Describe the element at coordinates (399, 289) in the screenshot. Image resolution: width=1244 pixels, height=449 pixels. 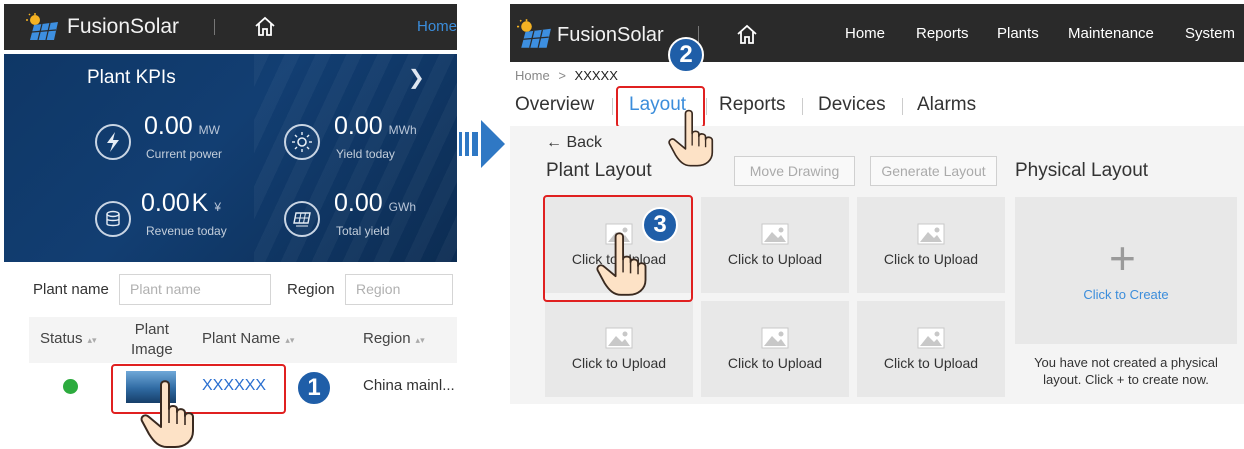
I see `region-input: Region` at that location.